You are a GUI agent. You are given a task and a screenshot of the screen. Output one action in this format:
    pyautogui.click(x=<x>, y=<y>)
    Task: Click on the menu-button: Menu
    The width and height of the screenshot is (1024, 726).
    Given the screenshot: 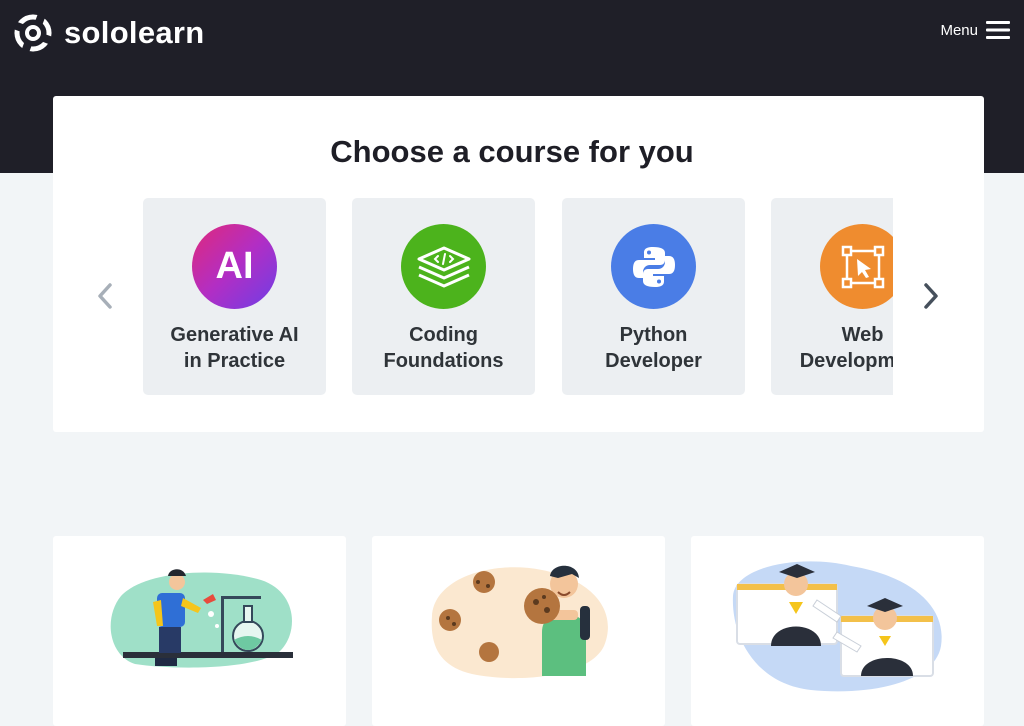 What is the action you would take?
    pyautogui.click(x=975, y=30)
    